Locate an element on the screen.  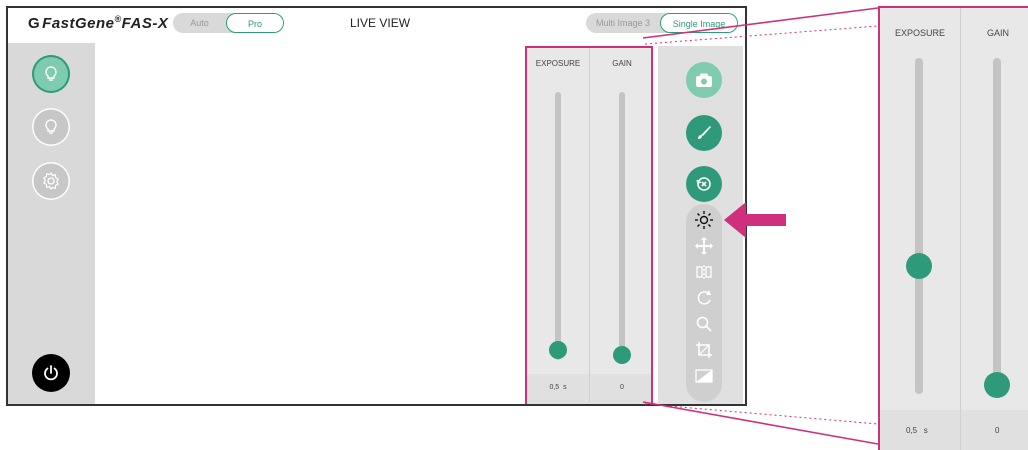
view-option-single: Single Image is located at coordinates (699, 23).